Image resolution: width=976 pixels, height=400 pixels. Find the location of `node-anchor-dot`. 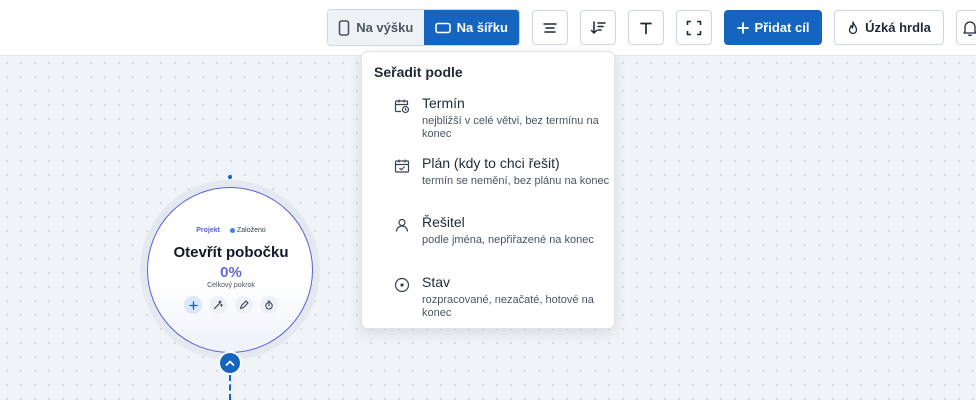

node-anchor-dot is located at coordinates (230, 177).